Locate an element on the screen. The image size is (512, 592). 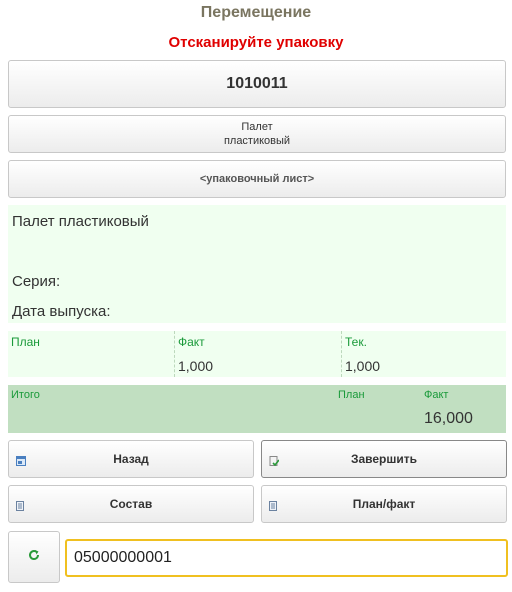
contents-label: Состав is located at coordinates (131, 504).